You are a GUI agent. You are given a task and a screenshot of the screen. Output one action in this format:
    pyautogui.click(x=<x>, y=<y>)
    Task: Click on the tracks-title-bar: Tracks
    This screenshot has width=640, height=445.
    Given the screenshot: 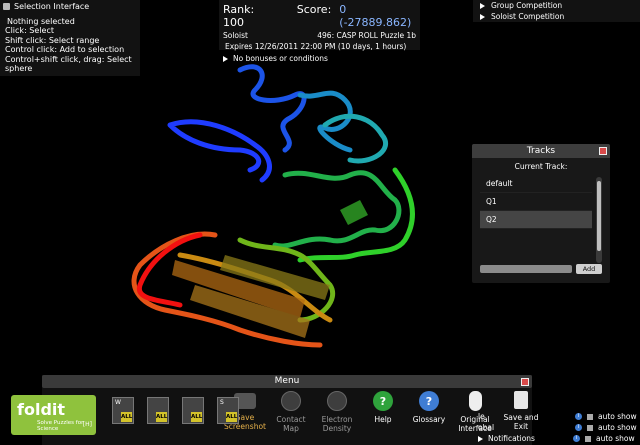 What is the action you would take?
    pyautogui.click(x=541, y=151)
    